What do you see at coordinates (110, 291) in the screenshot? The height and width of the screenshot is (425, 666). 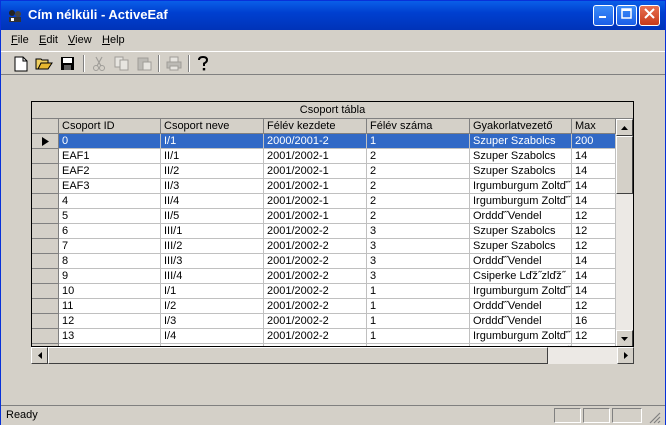 I see `table-cell: 10` at bounding box center [110, 291].